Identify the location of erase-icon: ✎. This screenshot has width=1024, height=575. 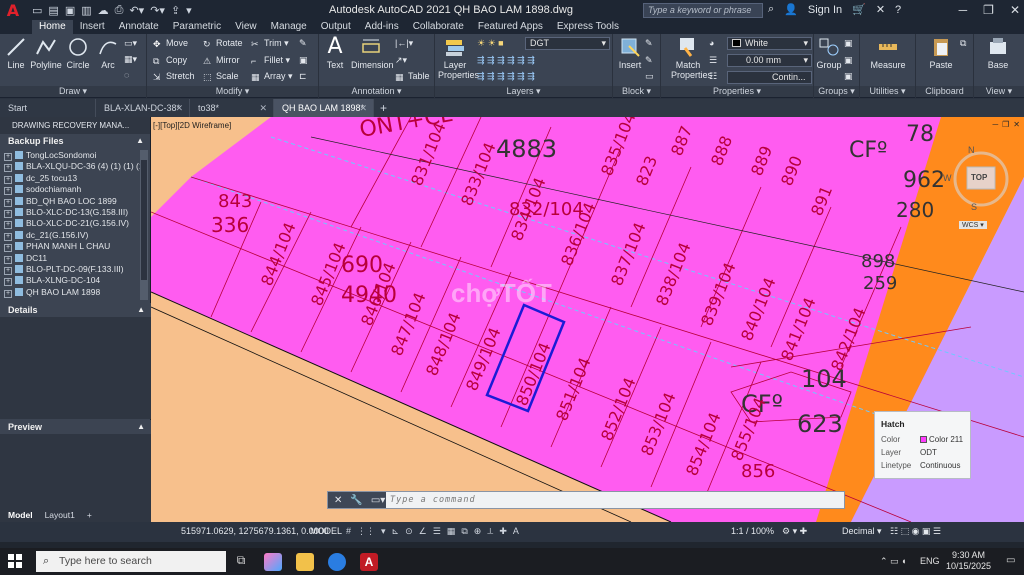
(303, 43).